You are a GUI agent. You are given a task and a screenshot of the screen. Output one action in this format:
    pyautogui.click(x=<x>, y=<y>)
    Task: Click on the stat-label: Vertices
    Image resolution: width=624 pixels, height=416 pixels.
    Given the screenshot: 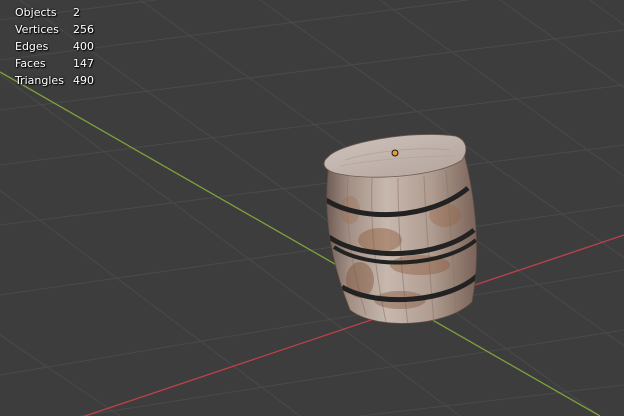 What is the action you would take?
    pyautogui.click(x=37, y=29)
    